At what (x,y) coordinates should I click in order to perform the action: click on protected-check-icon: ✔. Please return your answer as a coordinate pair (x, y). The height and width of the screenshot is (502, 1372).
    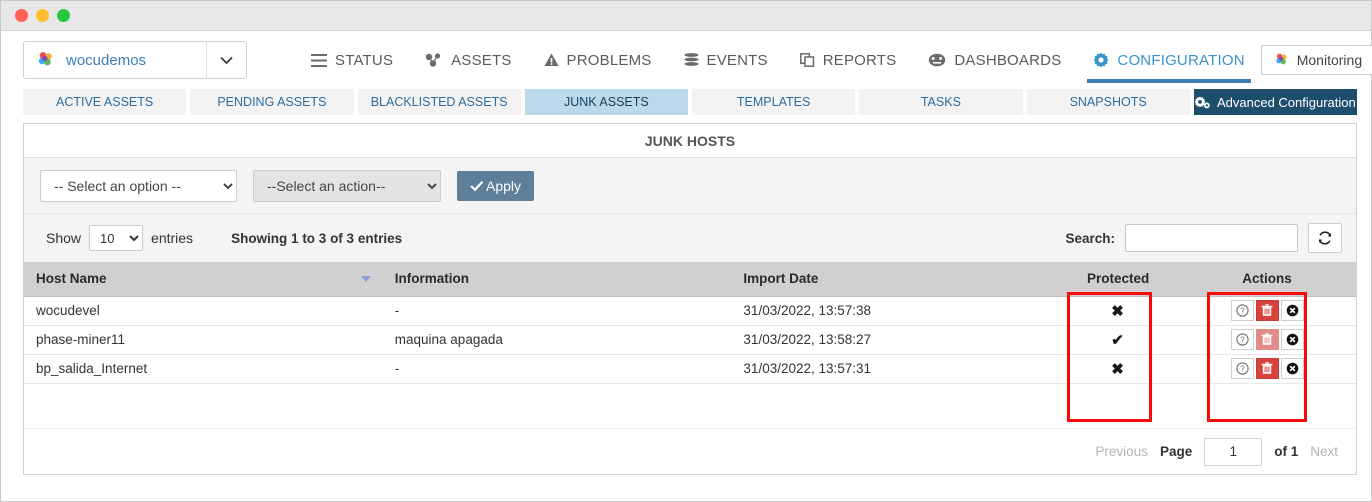
    Looking at the image, I should click on (1117, 340).